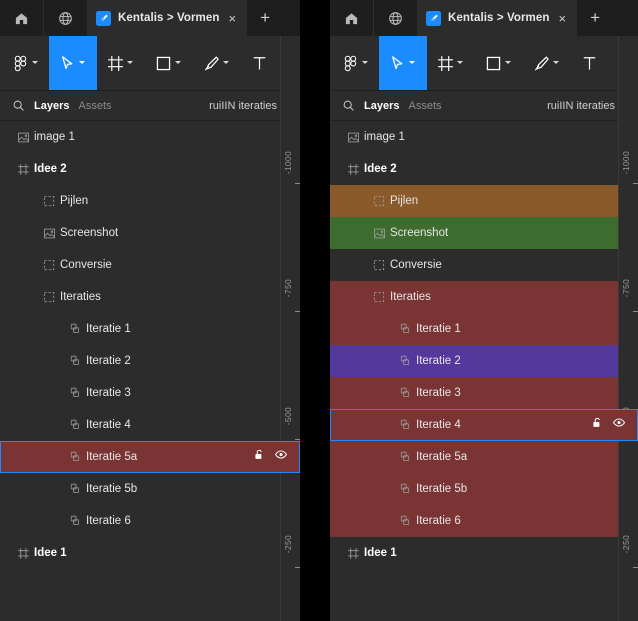  I want to click on ruler-tick-label: -500, so click(288, 416).